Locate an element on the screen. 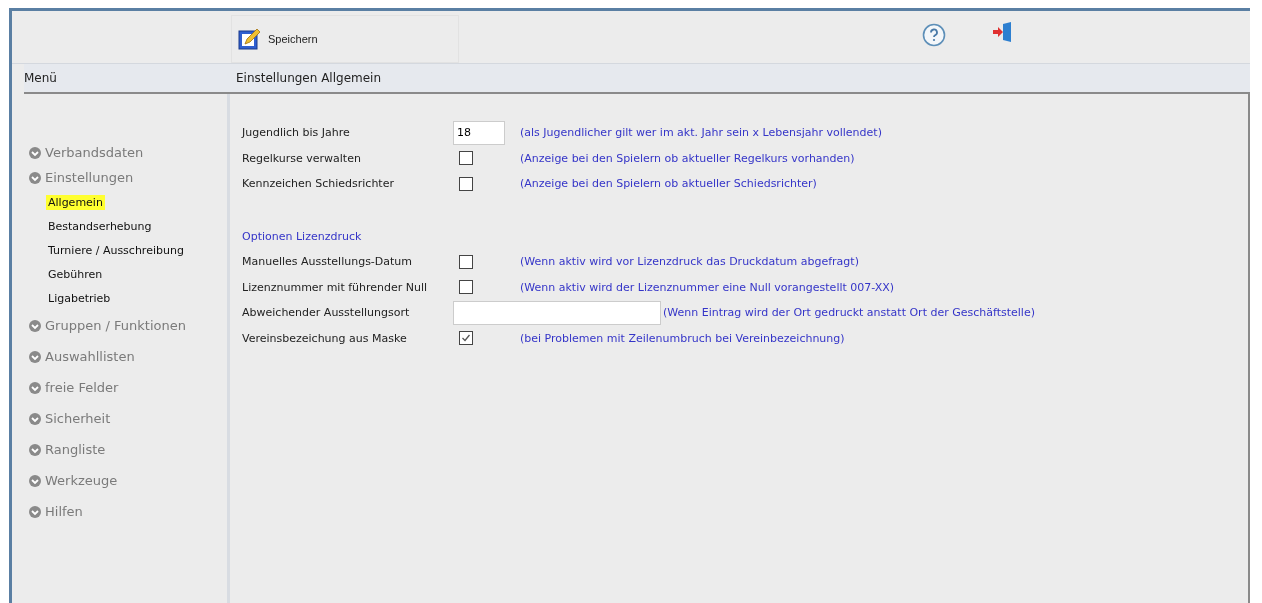 This screenshot has width=1262, height=603. menu-item: Turniere / Ausschreibung is located at coordinates (116, 250).